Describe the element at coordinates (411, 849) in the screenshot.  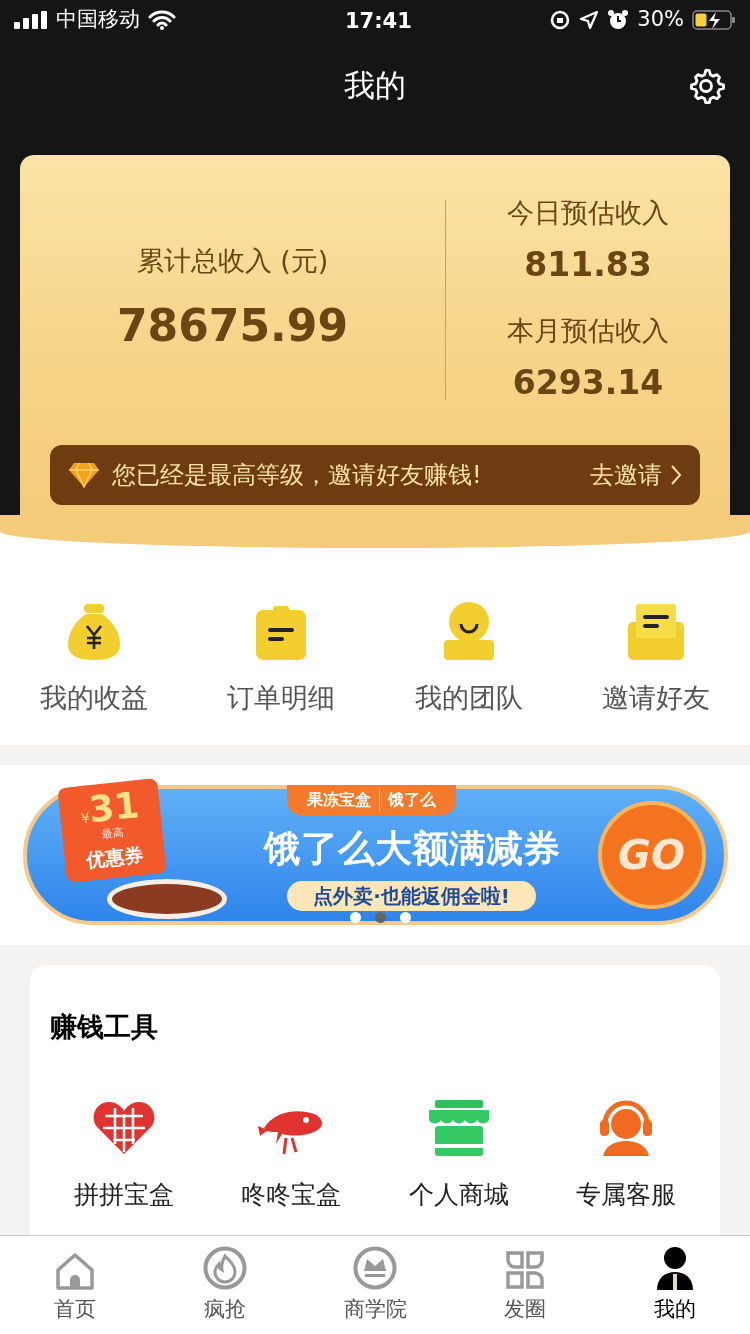
I see `banner-headline: 饿了么大额满减券` at that location.